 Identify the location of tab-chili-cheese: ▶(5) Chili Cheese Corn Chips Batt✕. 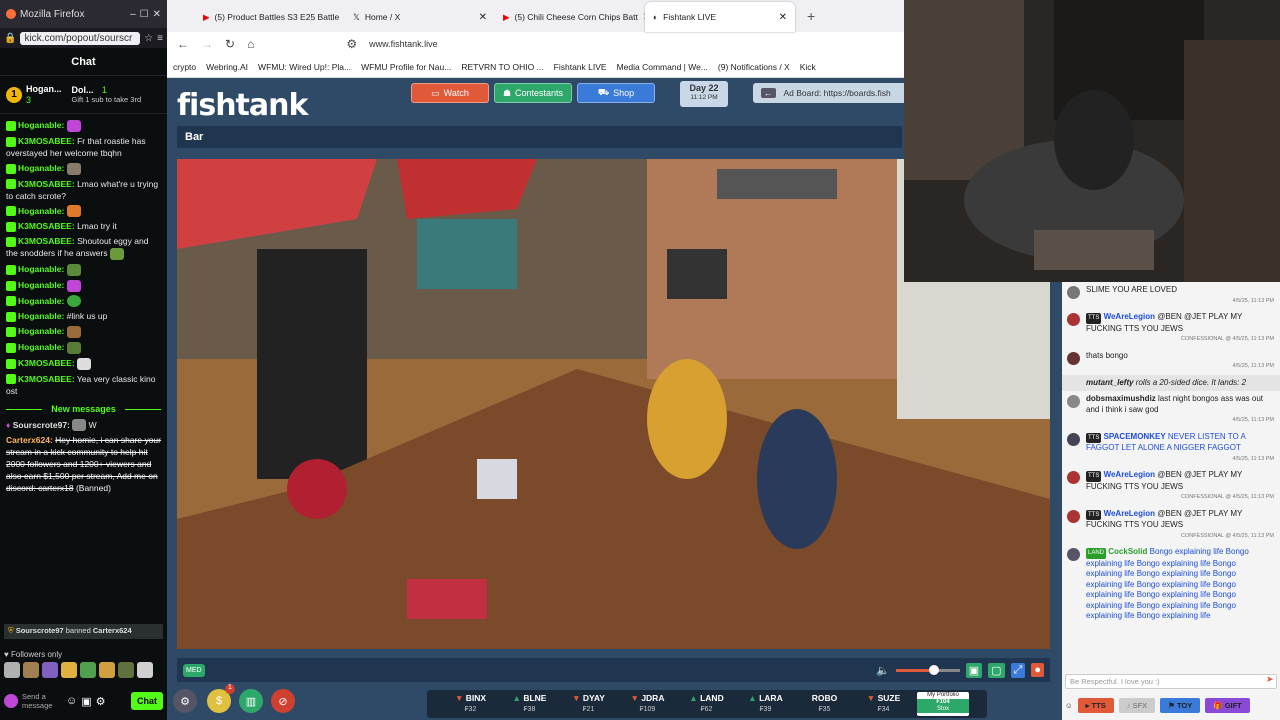
(570, 17).